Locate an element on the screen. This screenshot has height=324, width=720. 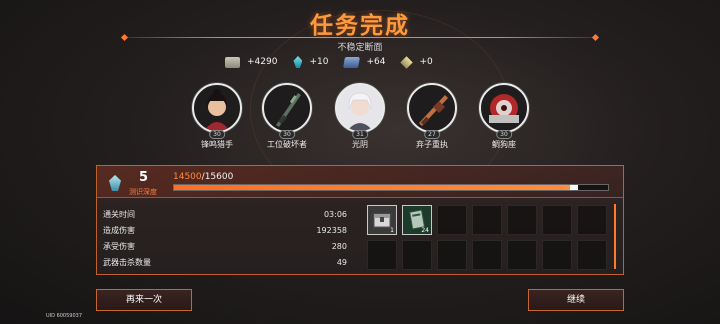
depth-indicator: 5 测识深度 is located at coordinates (135, 183).